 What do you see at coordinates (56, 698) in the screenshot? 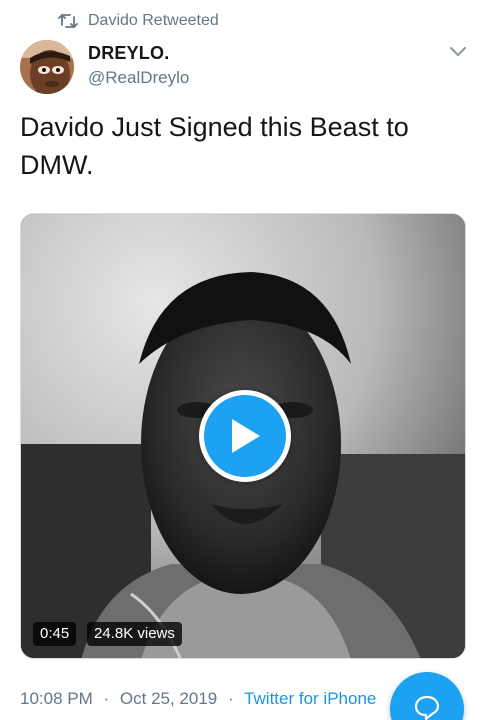
I see `tweet-time: 10:08 PM` at bounding box center [56, 698].